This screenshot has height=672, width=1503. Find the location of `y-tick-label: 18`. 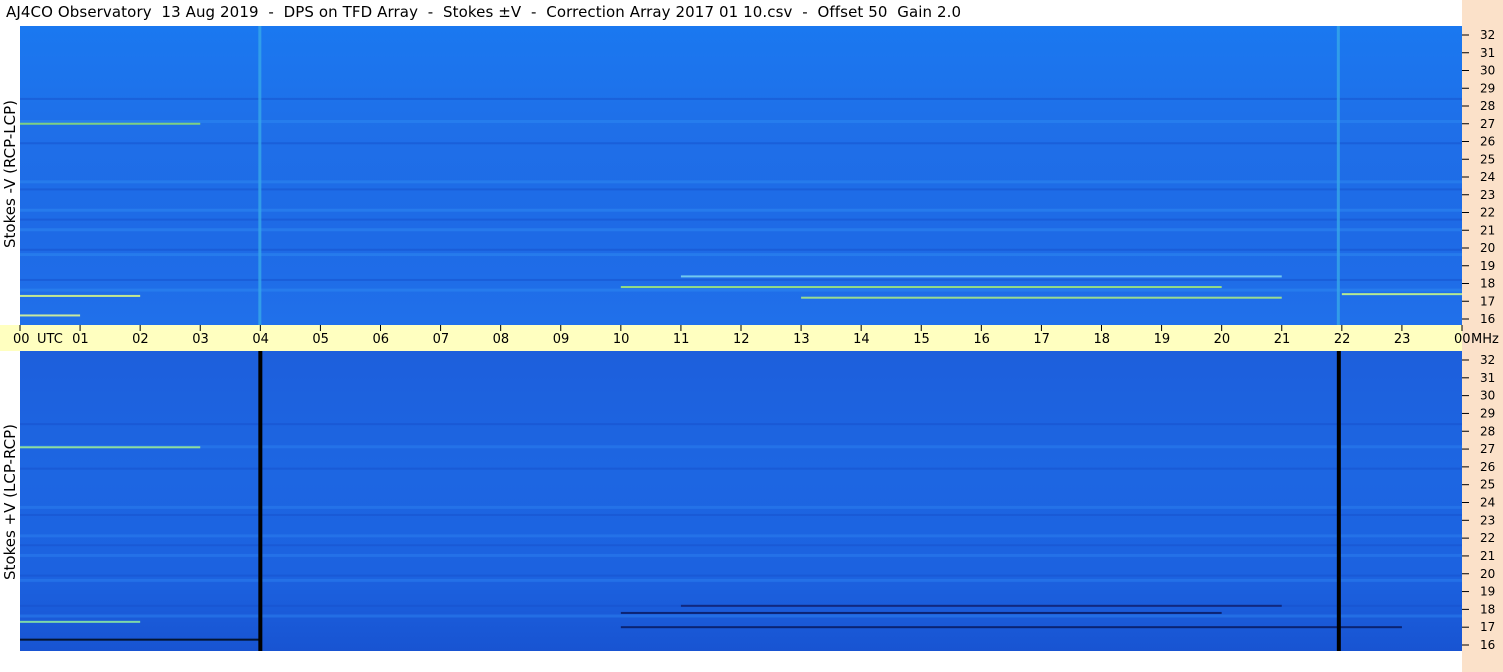

y-tick-label: 18 is located at coordinates (1487, 609).